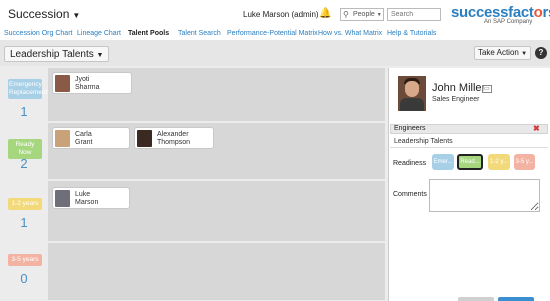 This screenshot has width=550, height=301. I want to click on person-card: Jyoti Sharma, so click(92, 83).